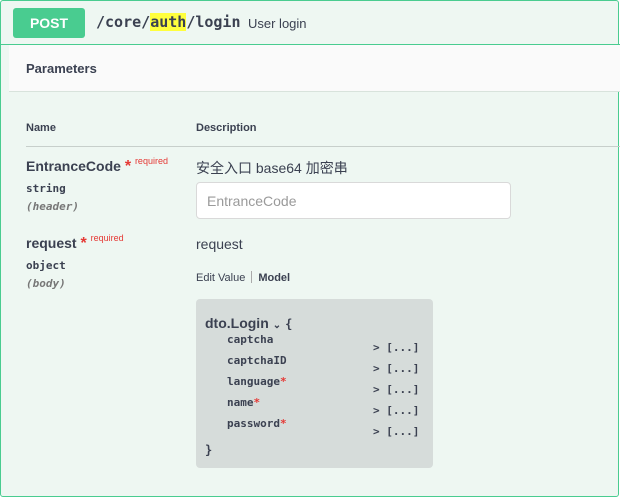  I want to click on model-property-name: password*, so click(257, 423).